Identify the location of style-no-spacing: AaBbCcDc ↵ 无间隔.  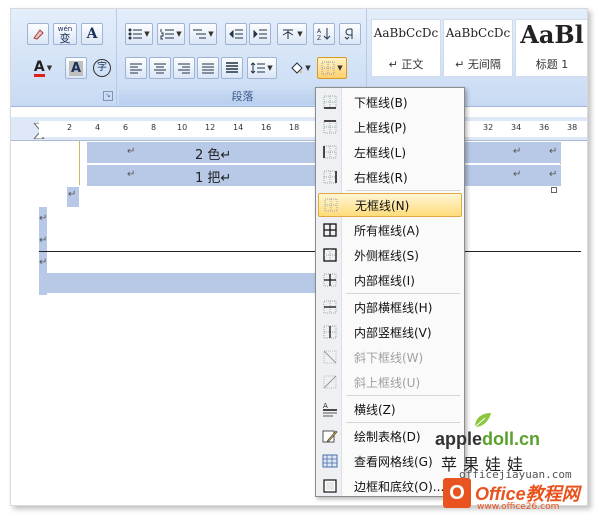
(478, 48).